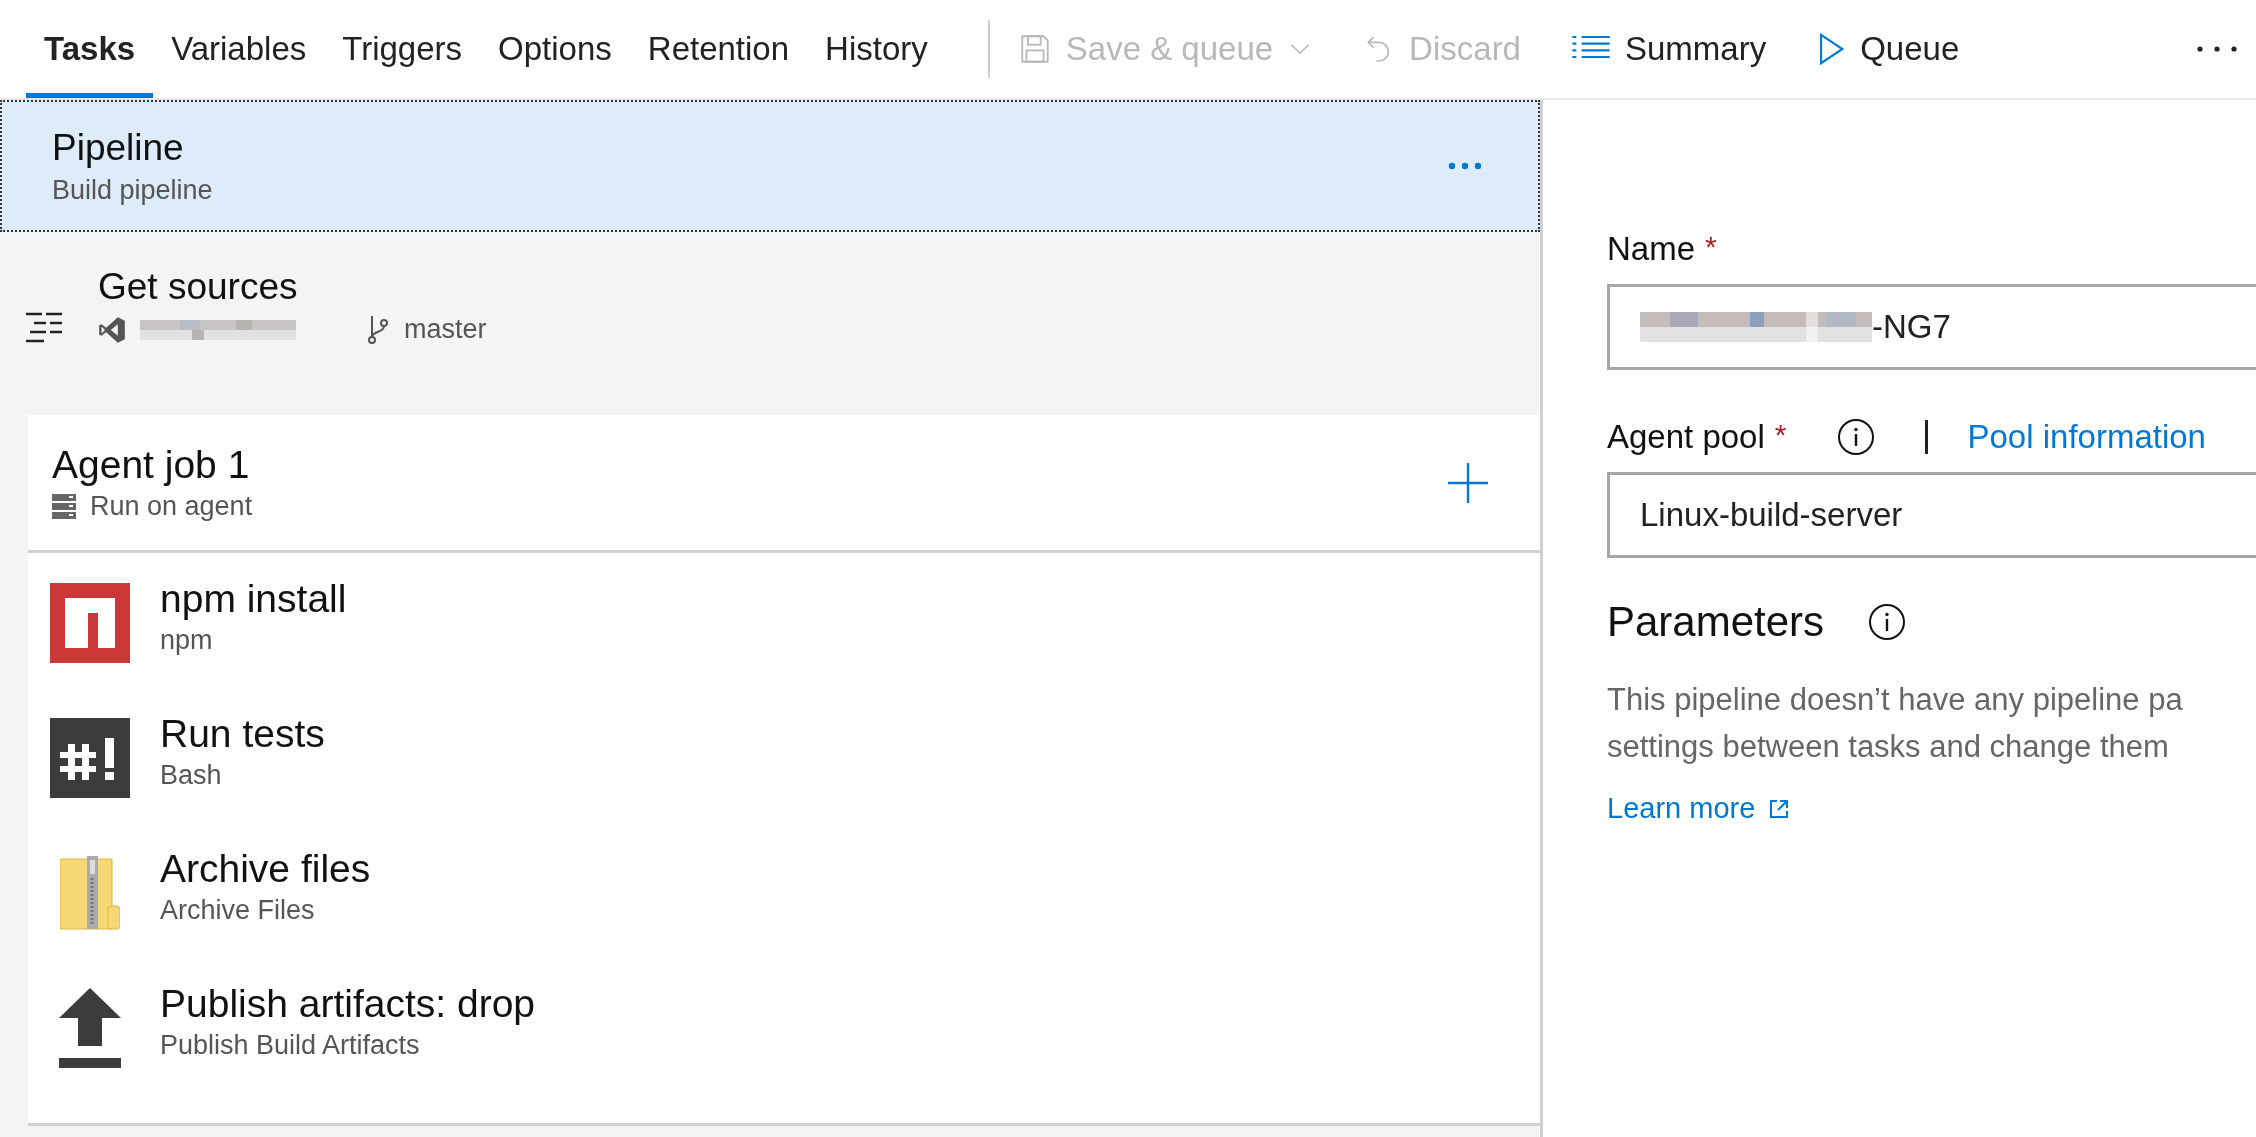 Image resolution: width=2256 pixels, height=1137 pixels. Describe the element at coordinates (1931, 515) in the screenshot. I see `agent-pool-field: Linux-build-server` at that location.